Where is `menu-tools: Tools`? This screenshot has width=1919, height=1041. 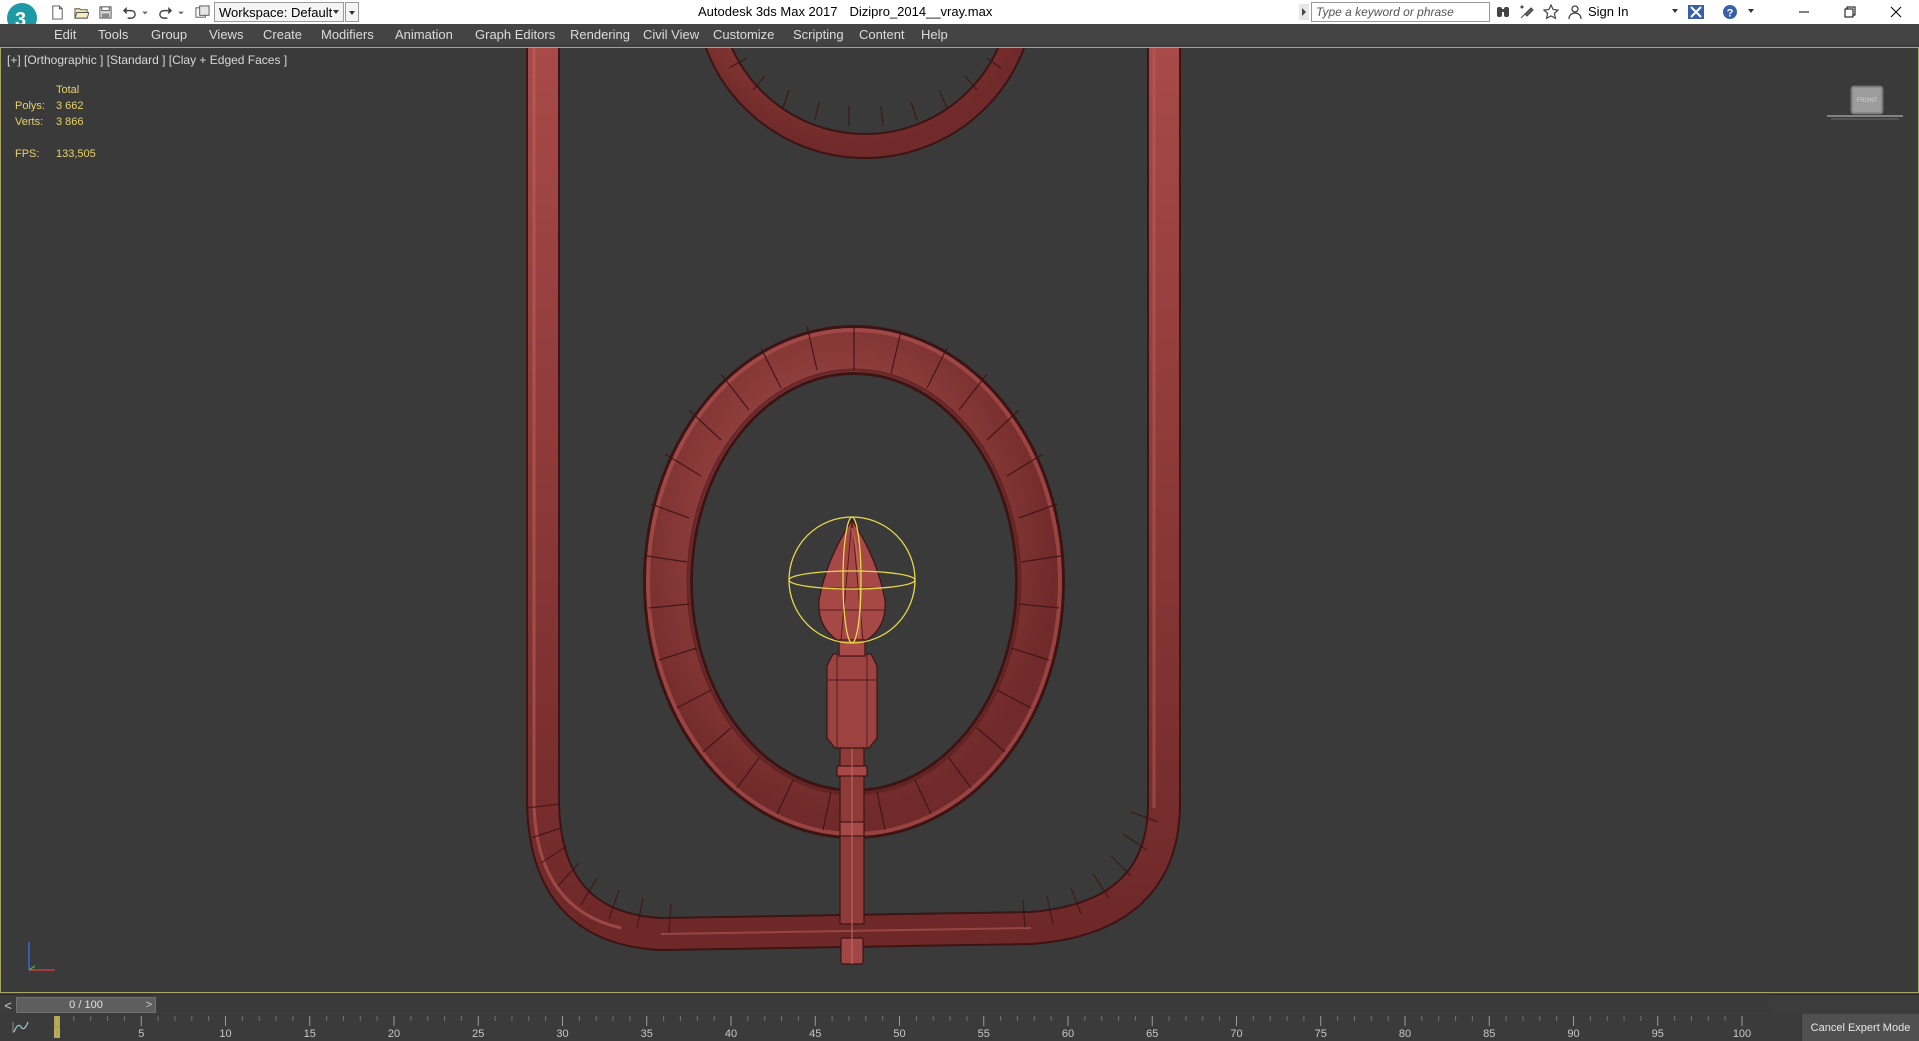 menu-tools: Tools is located at coordinates (113, 34).